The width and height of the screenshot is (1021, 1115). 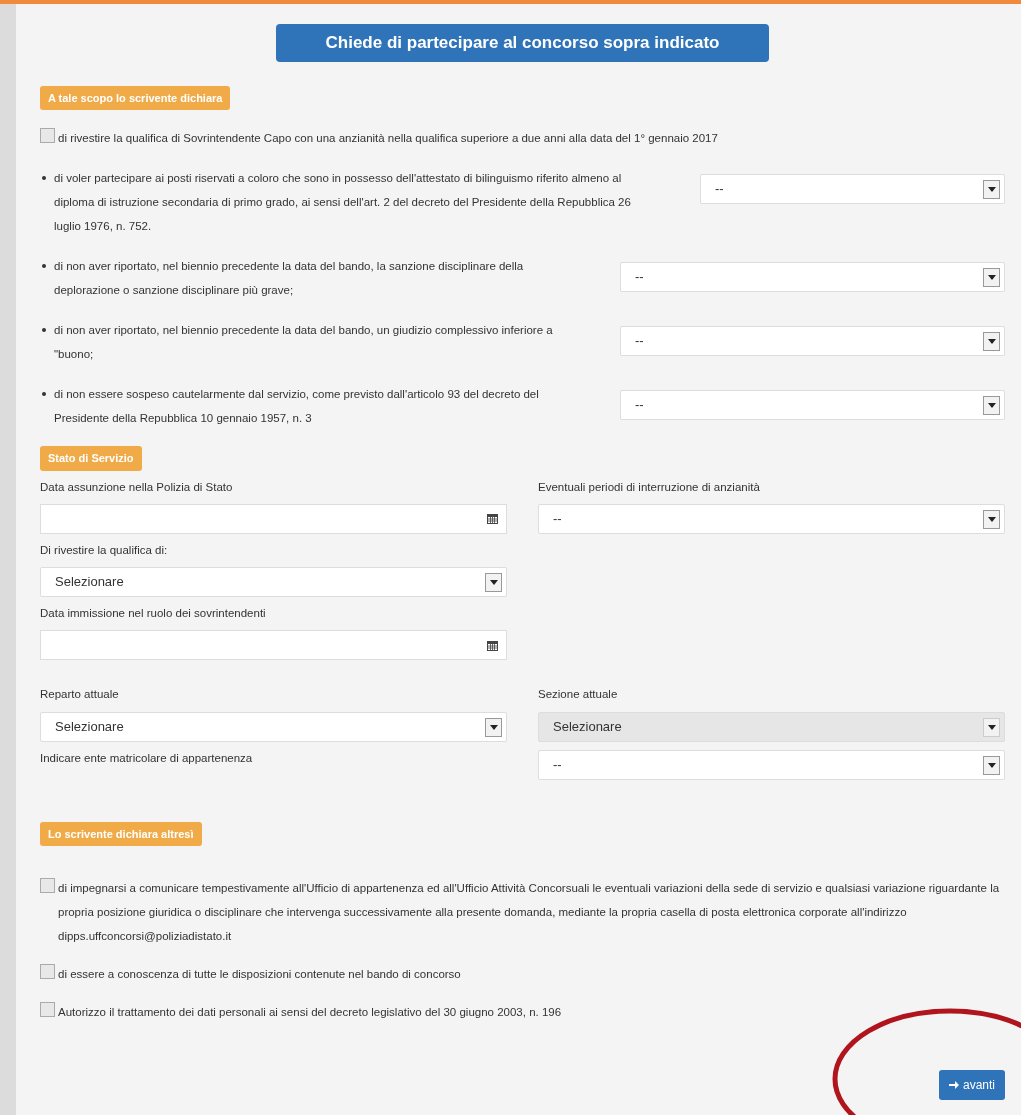 I want to click on declaration-text: di voler partecipare ai posti riservati a coloro che sono in possesso dell'attestato di bilinguismo riferito almeno al diploma di istruzione secondaria di primo grado, ai sensi dell'art. 2 del decreto del Presidente della Repubblica 26 luglio 1976, n. 752., so click(x=343, y=202).